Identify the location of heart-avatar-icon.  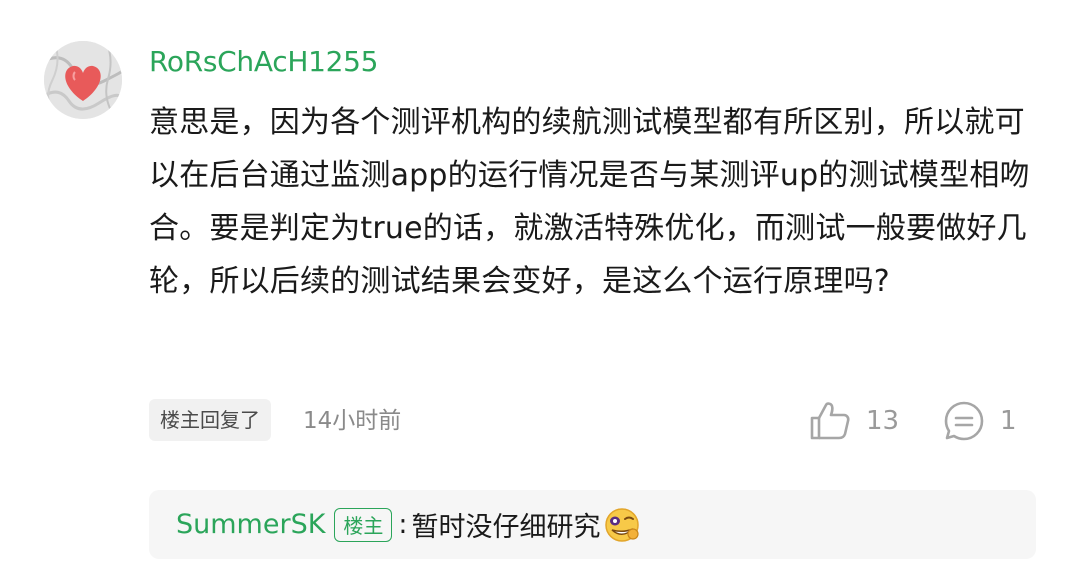
(83, 80).